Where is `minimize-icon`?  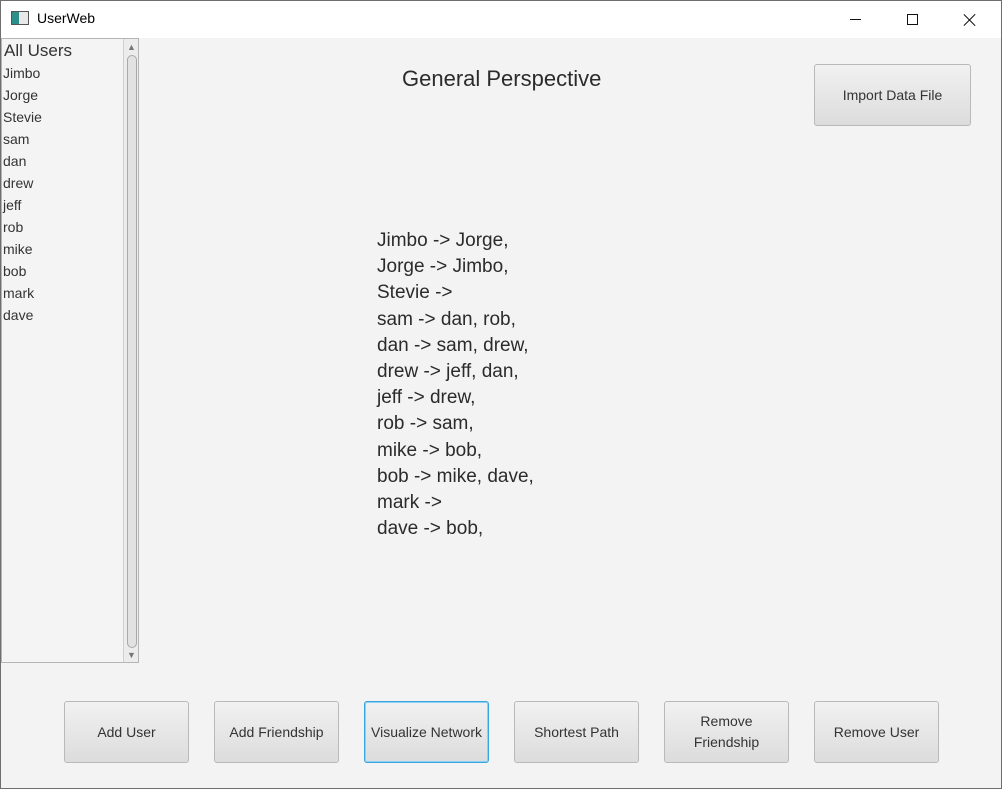 minimize-icon is located at coordinates (855, 19).